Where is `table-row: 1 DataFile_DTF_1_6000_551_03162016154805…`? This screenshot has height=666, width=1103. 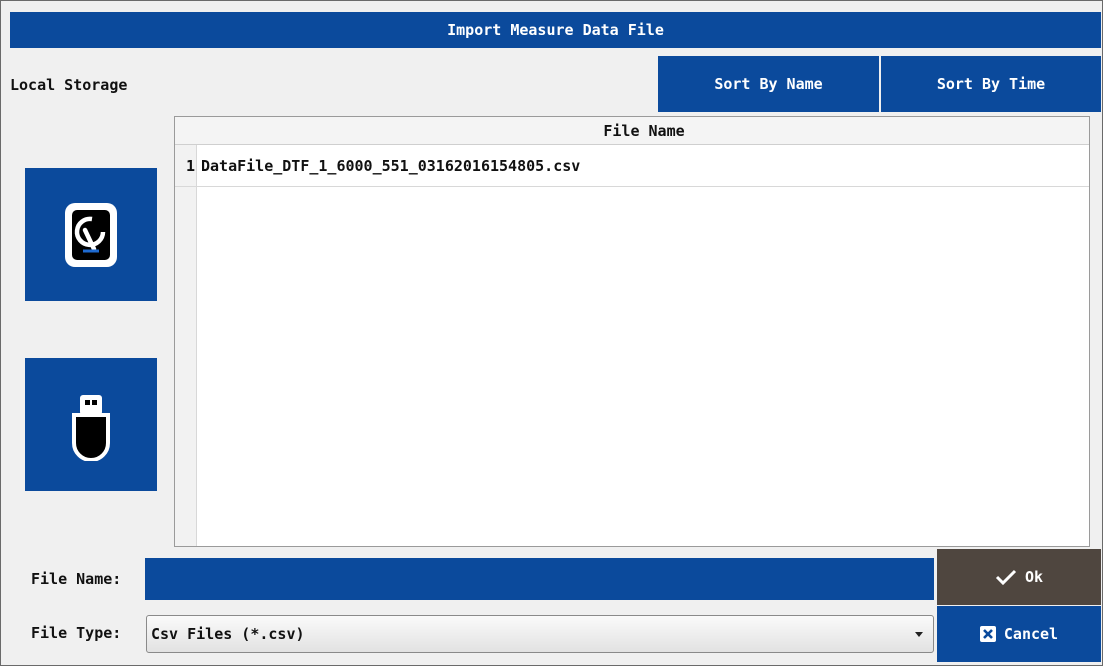 table-row: 1 DataFile_DTF_1_6000_551_03162016154805… is located at coordinates (632, 166).